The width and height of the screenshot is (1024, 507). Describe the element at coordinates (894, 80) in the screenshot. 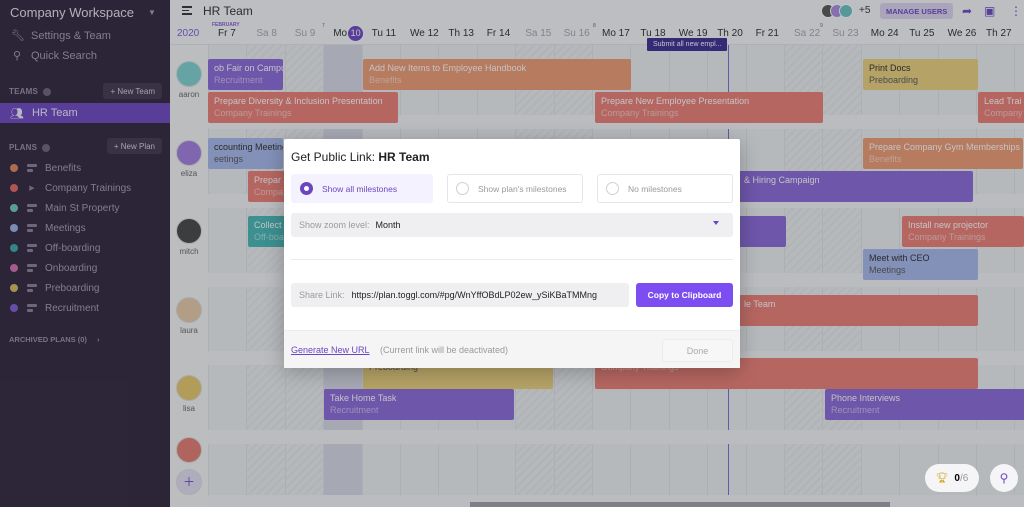

I see `task-plan: Preboarding` at that location.